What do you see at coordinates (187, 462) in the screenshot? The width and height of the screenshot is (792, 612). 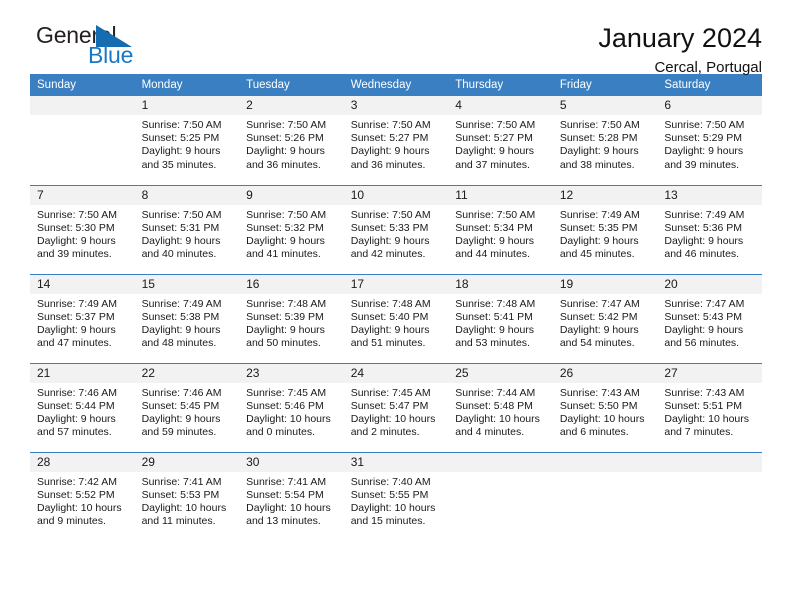 I see `day-number: 29` at bounding box center [187, 462].